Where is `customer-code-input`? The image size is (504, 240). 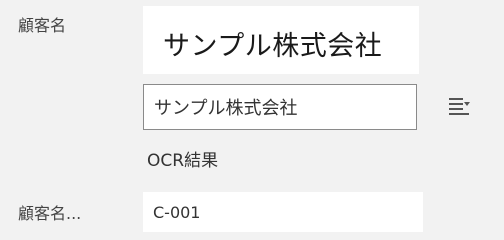 customer-code-input is located at coordinates (283, 212).